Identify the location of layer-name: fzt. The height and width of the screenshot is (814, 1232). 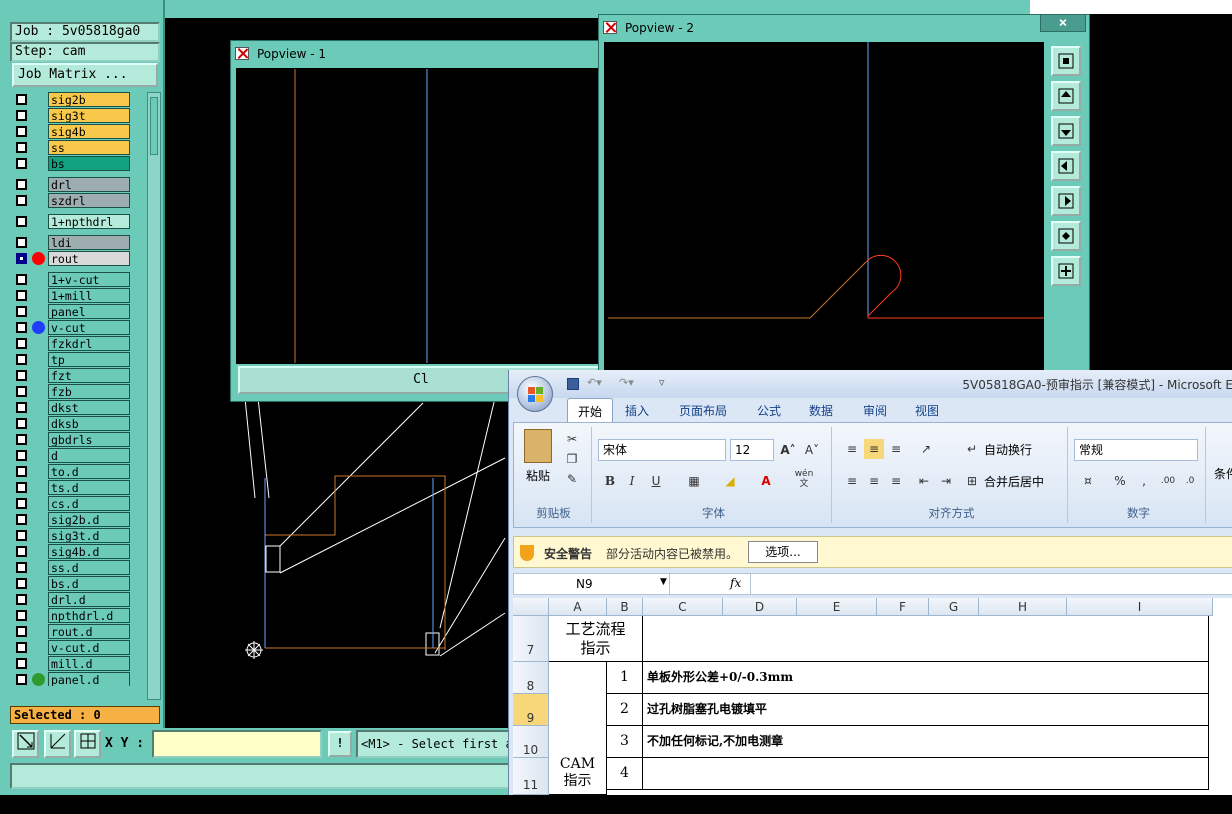
(89, 375).